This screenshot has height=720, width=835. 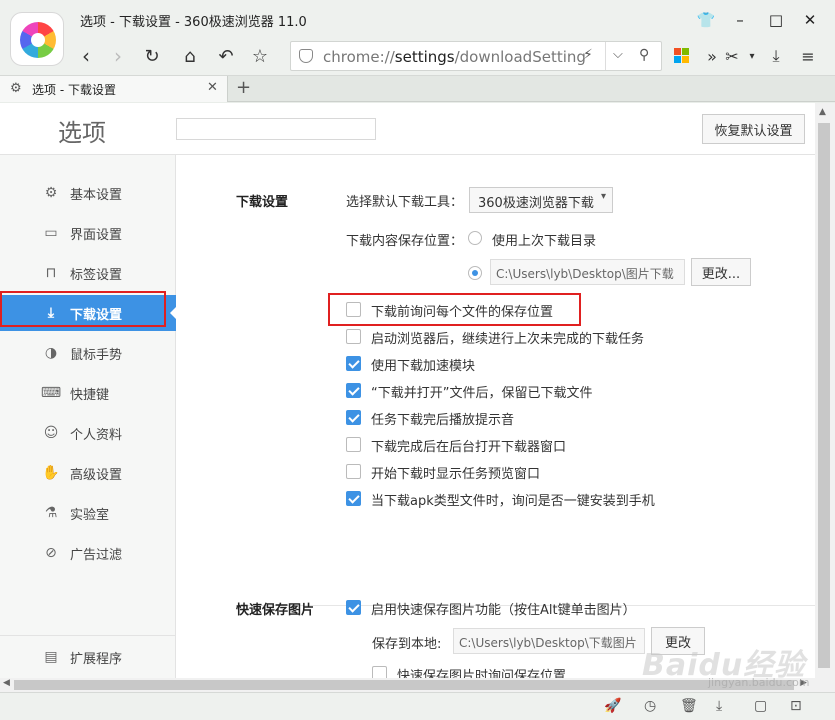 I want to click on bookmark-star-icon: ☆, so click(x=260, y=56).